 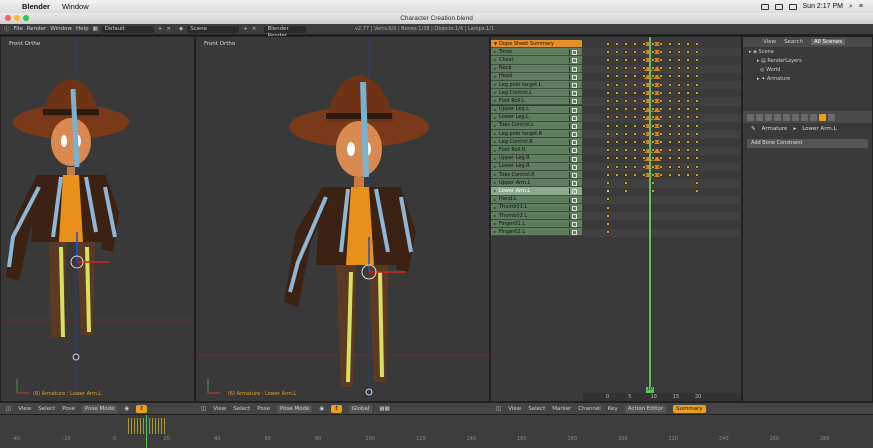 What do you see at coordinates (536, 158) in the screenshot?
I see `channel-row: ▸ Upper Leg.R` at bounding box center [536, 158].